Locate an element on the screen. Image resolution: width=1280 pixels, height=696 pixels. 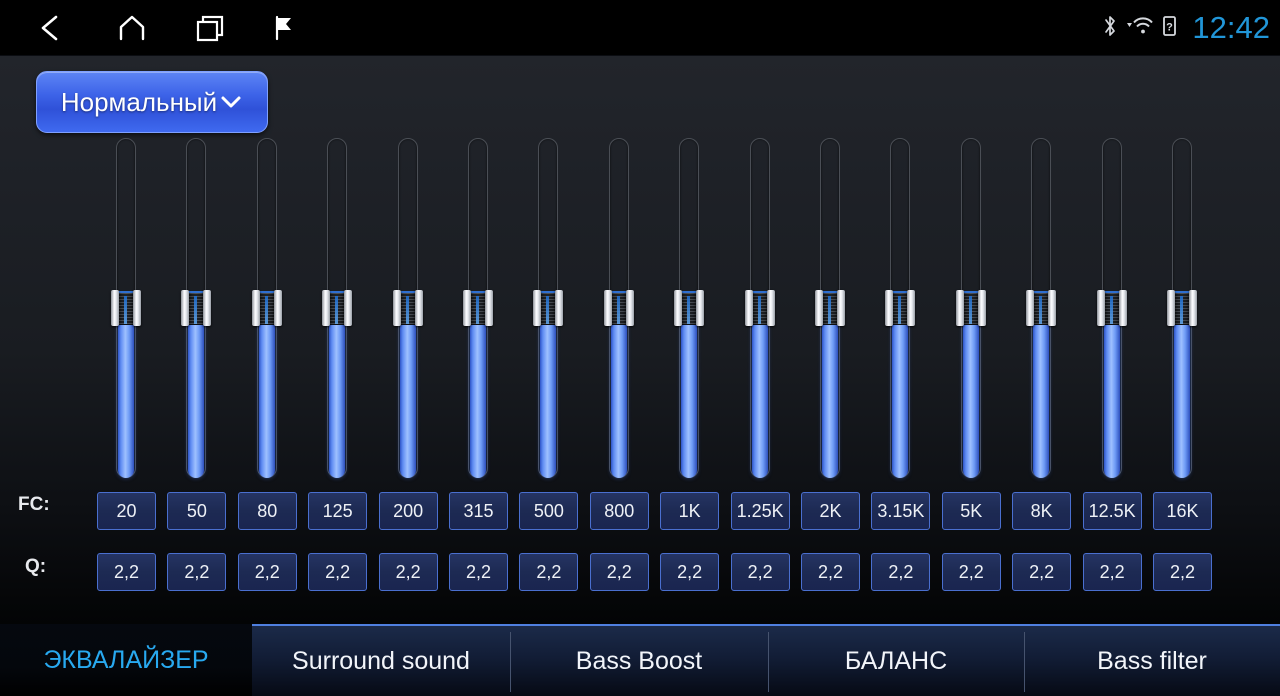
fc-value-box: 200 is located at coordinates (408, 511).